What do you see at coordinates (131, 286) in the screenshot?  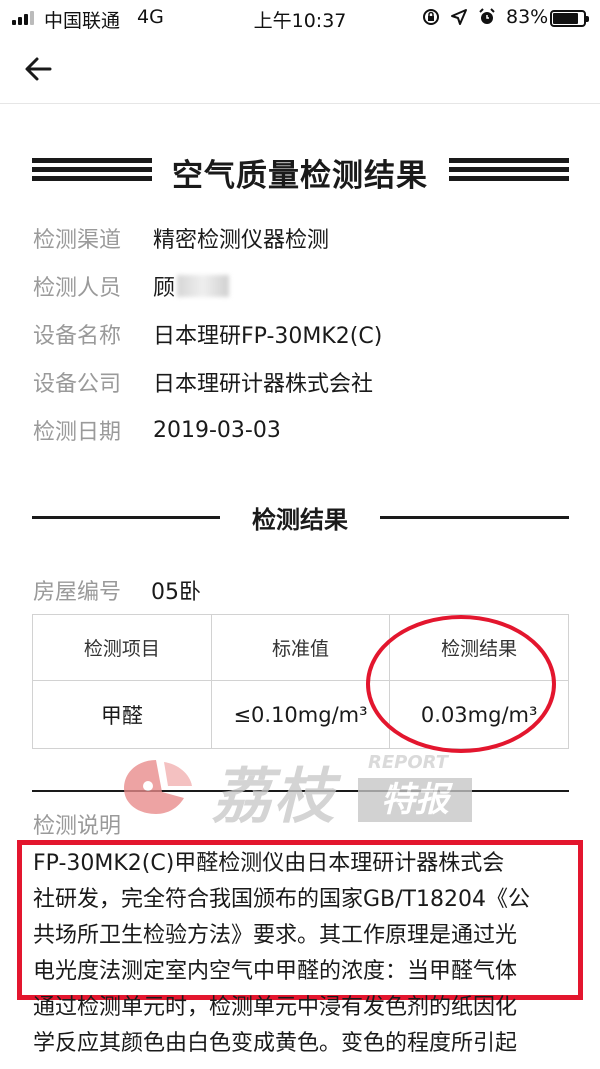 I see `info-row-inspector: 检测人员 顾` at bounding box center [131, 286].